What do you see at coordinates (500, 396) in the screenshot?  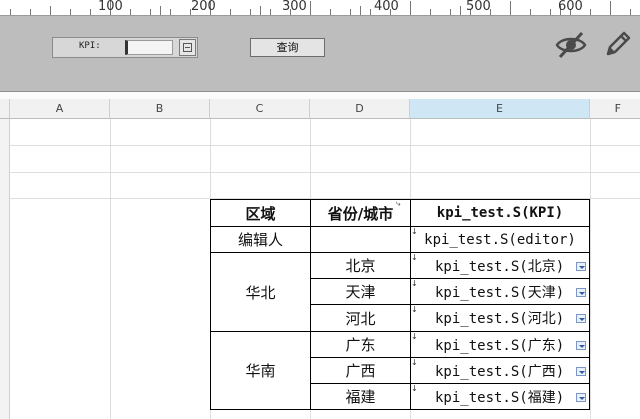 I see `kpi-value-cell: kpi_test.S(福建)` at bounding box center [500, 396].